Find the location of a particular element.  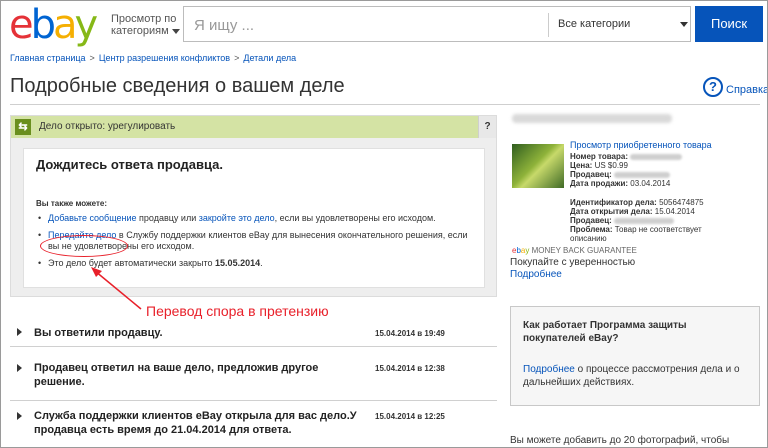

seller-row: Продавец: is located at coordinates (620, 174).